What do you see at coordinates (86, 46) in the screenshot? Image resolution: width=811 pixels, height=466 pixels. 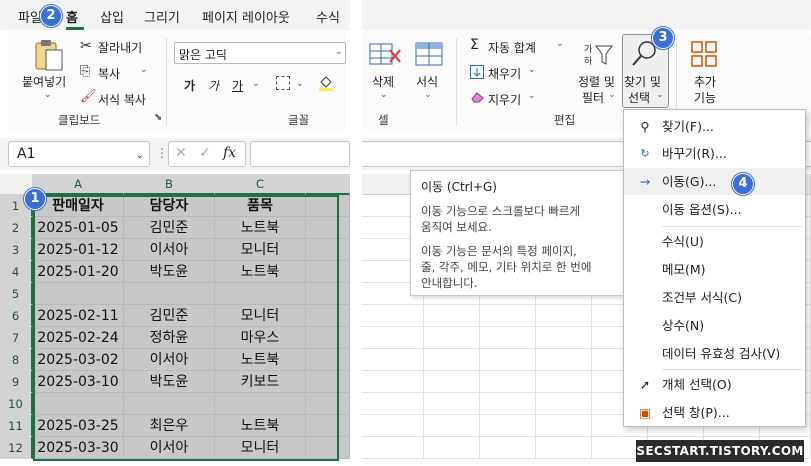 I see `cut-icon: ✂` at bounding box center [86, 46].